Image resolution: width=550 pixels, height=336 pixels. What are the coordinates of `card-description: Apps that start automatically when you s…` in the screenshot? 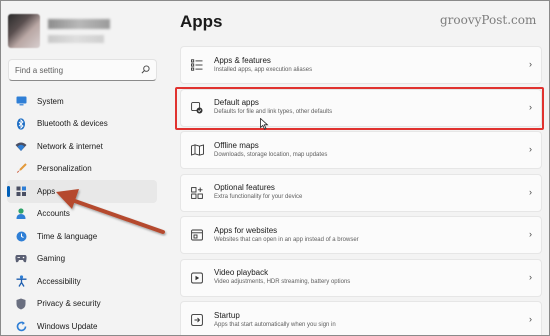 It's located at (275, 324).